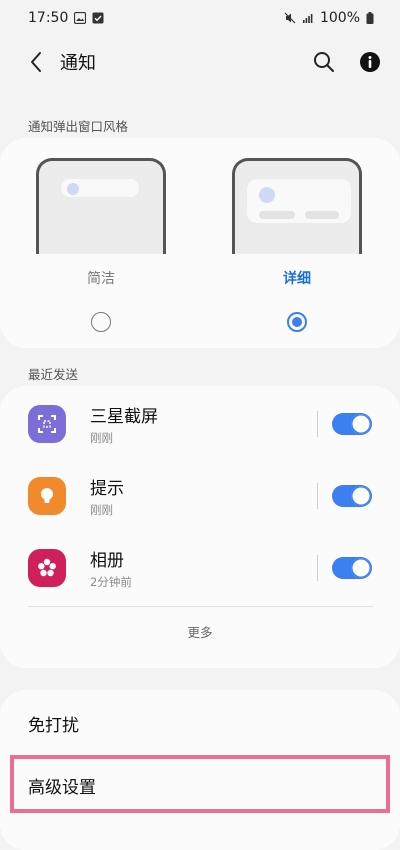 This screenshot has width=400, height=850. I want to click on back-icon, so click(36, 62).